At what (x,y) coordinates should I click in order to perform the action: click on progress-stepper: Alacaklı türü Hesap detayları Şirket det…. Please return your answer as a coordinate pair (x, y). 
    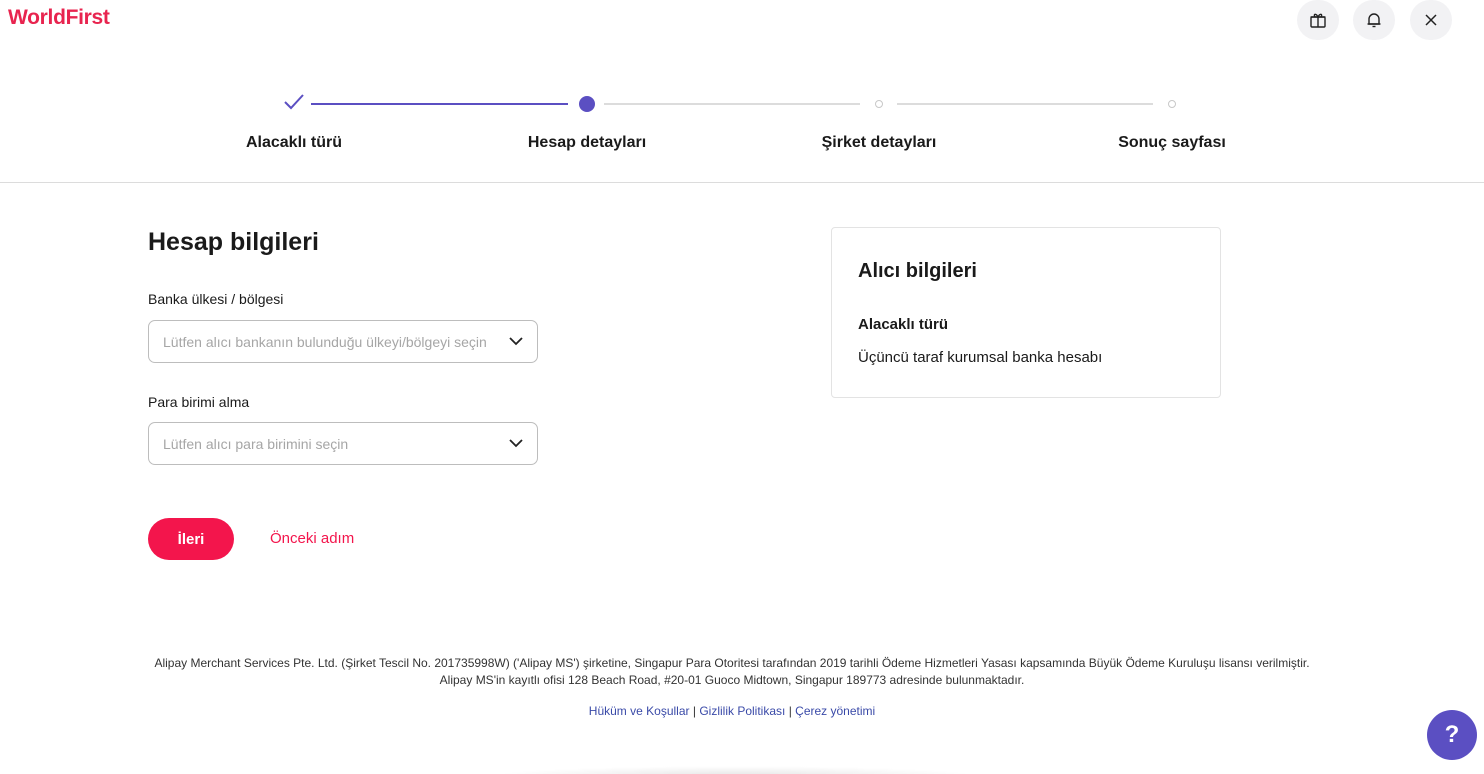
    Looking at the image, I should click on (742, 130).